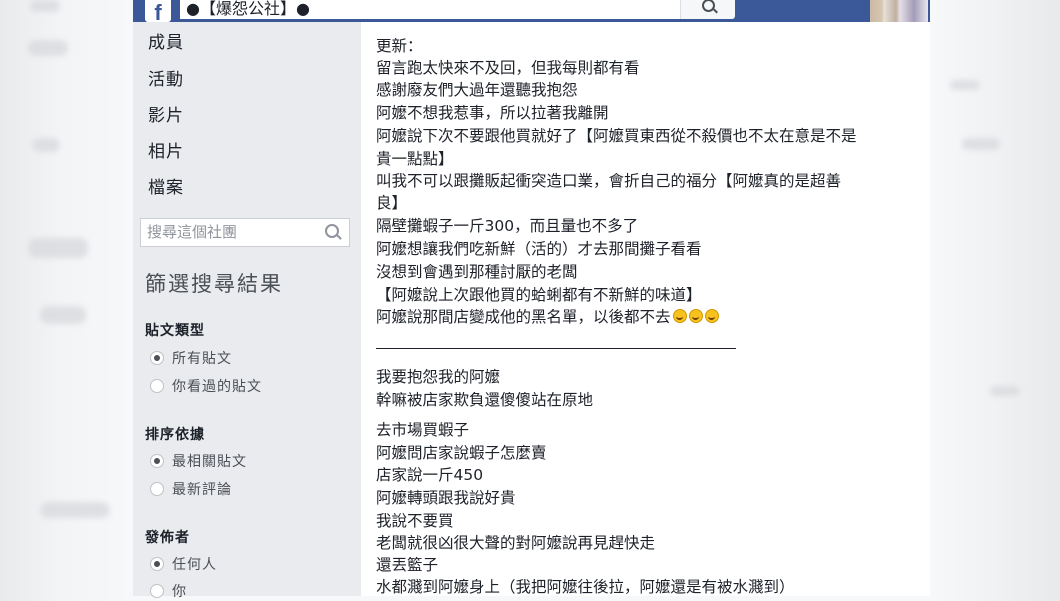 Image resolution: width=1060 pixels, height=601 pixels. I want to click on post-line: 還丟籃子, so click(407, 565).